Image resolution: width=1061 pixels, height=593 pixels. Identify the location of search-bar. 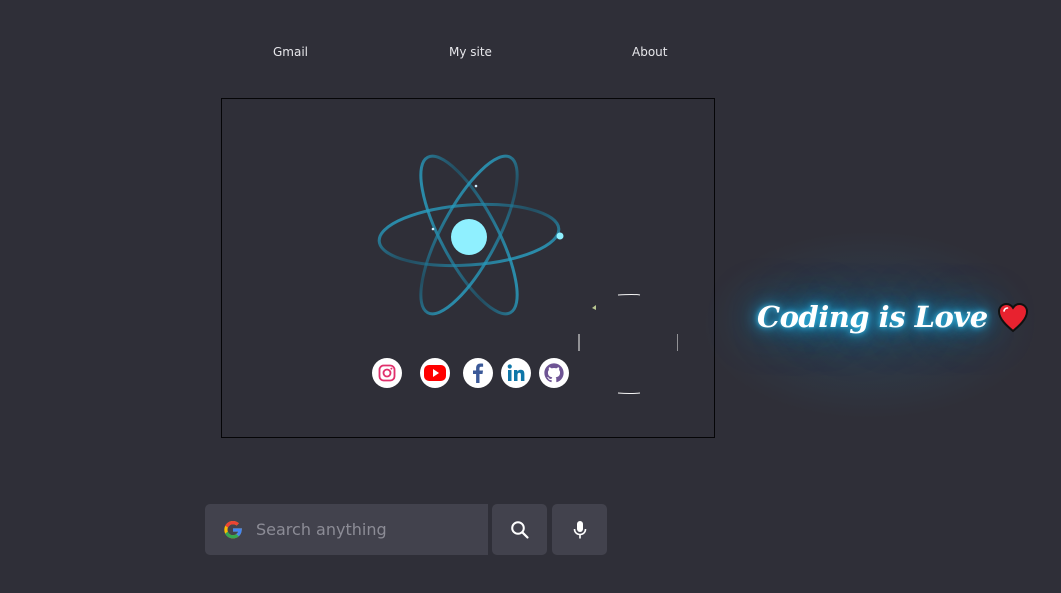
(346, 529).